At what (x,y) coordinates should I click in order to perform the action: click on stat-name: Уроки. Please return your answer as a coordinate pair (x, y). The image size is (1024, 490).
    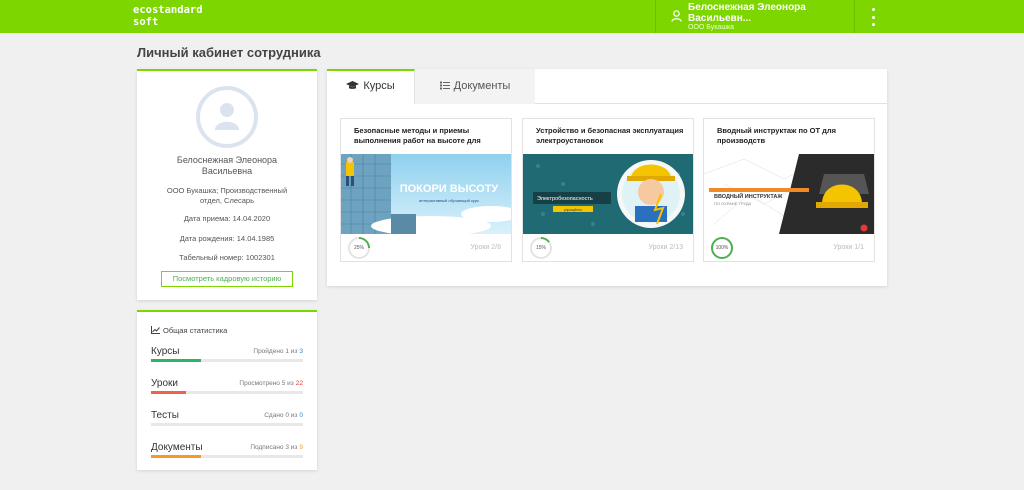
    Looking at the image, I should click on (164, 383).